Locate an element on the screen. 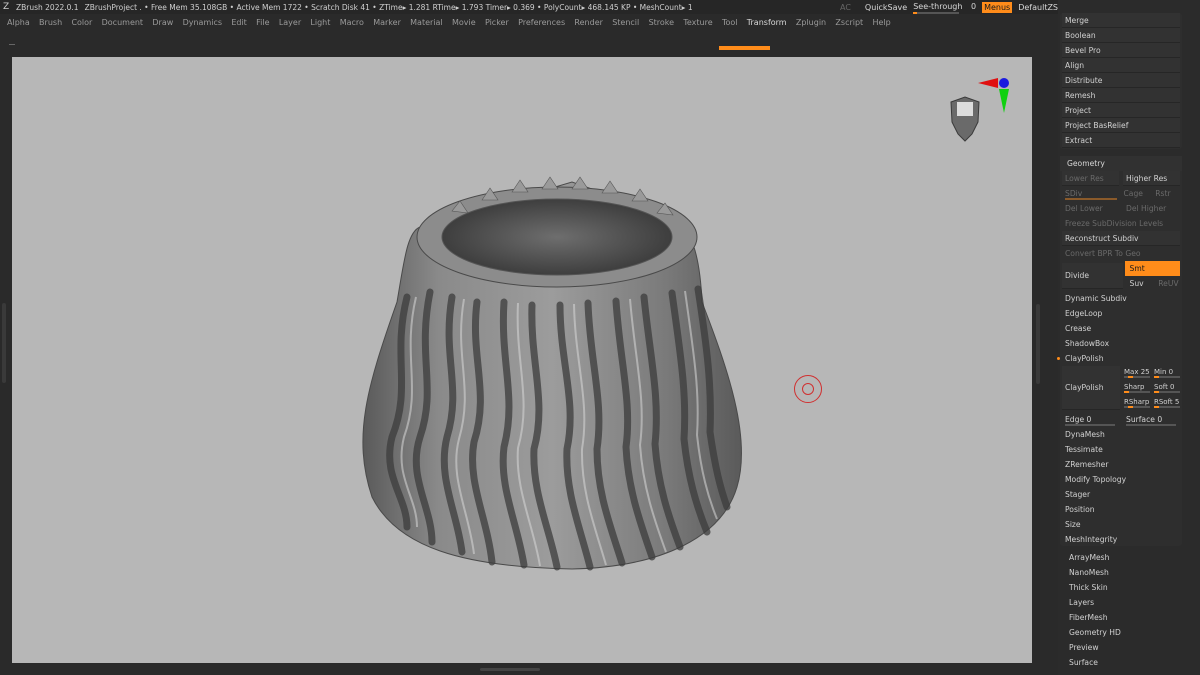  merge-button: Merge is located at coordinates (1121, 20).